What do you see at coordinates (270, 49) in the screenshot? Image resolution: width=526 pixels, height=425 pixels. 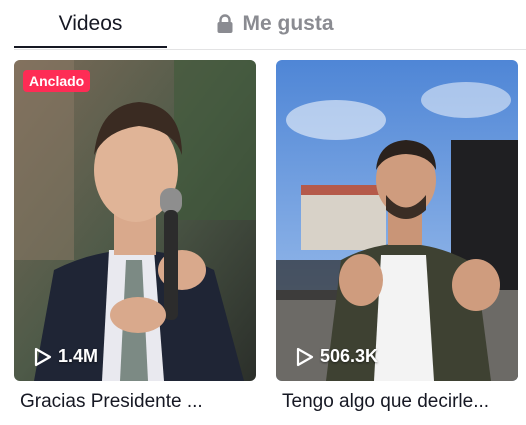 I see `tabs-divider` at bounding box center [270, 49].